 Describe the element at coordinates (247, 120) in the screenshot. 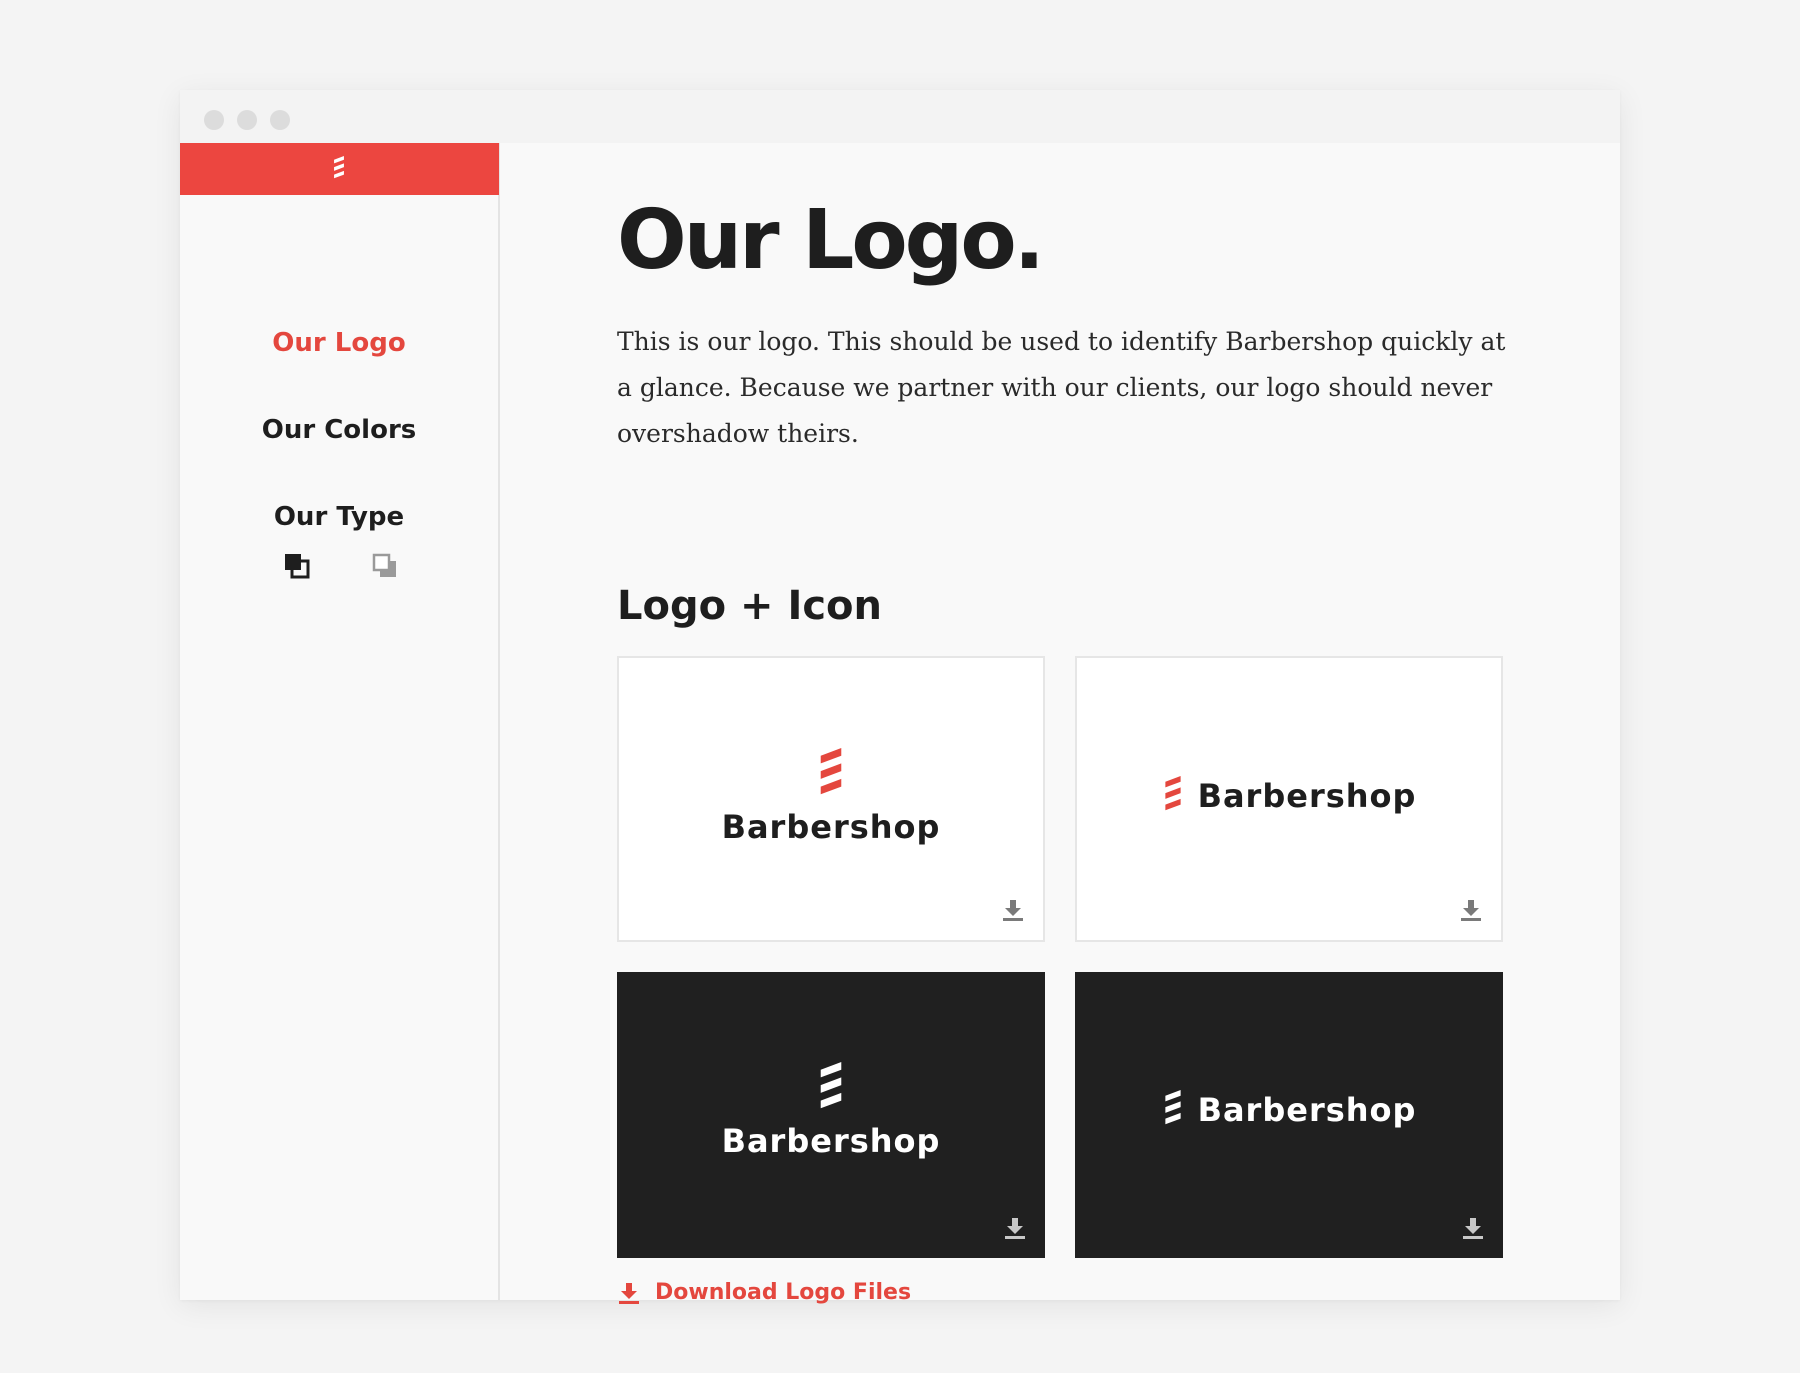

I see `window-minimize-dot` at that location.